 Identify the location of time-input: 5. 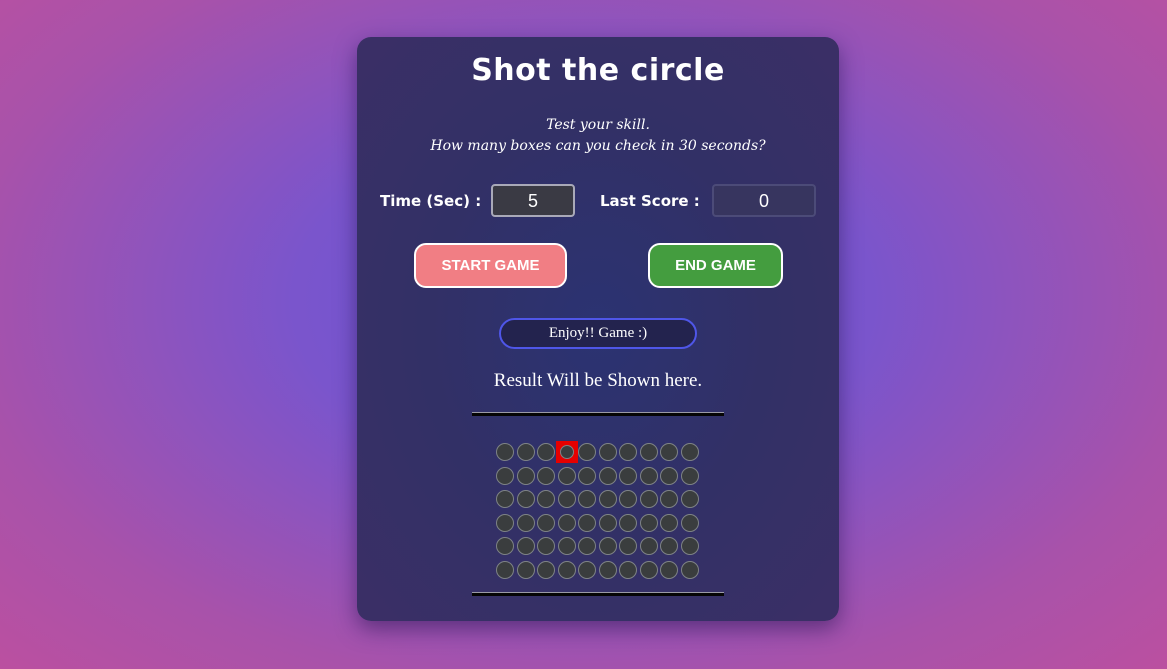
(533, 200).